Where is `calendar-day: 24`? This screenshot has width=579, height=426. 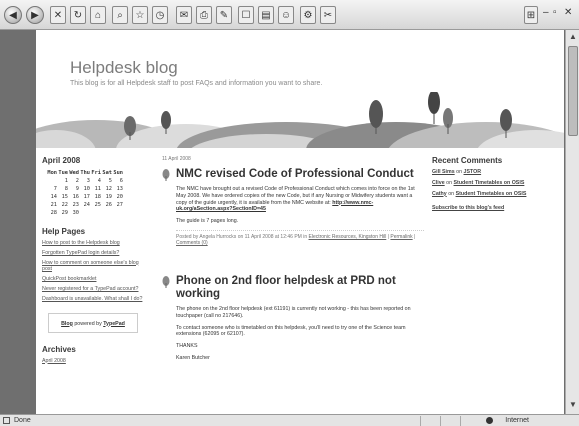
calendar-day: 24 is located at coordinates (86, 205).